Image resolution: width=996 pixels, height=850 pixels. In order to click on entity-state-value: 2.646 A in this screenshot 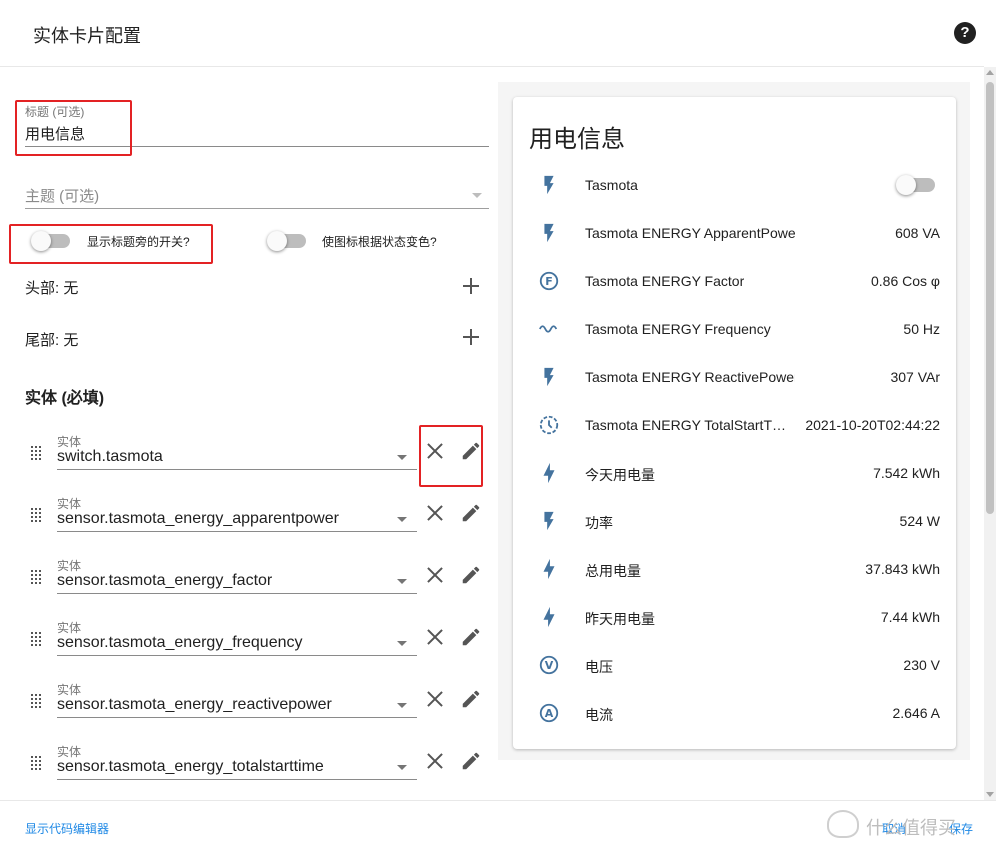, I will do `click(916, 713)`.